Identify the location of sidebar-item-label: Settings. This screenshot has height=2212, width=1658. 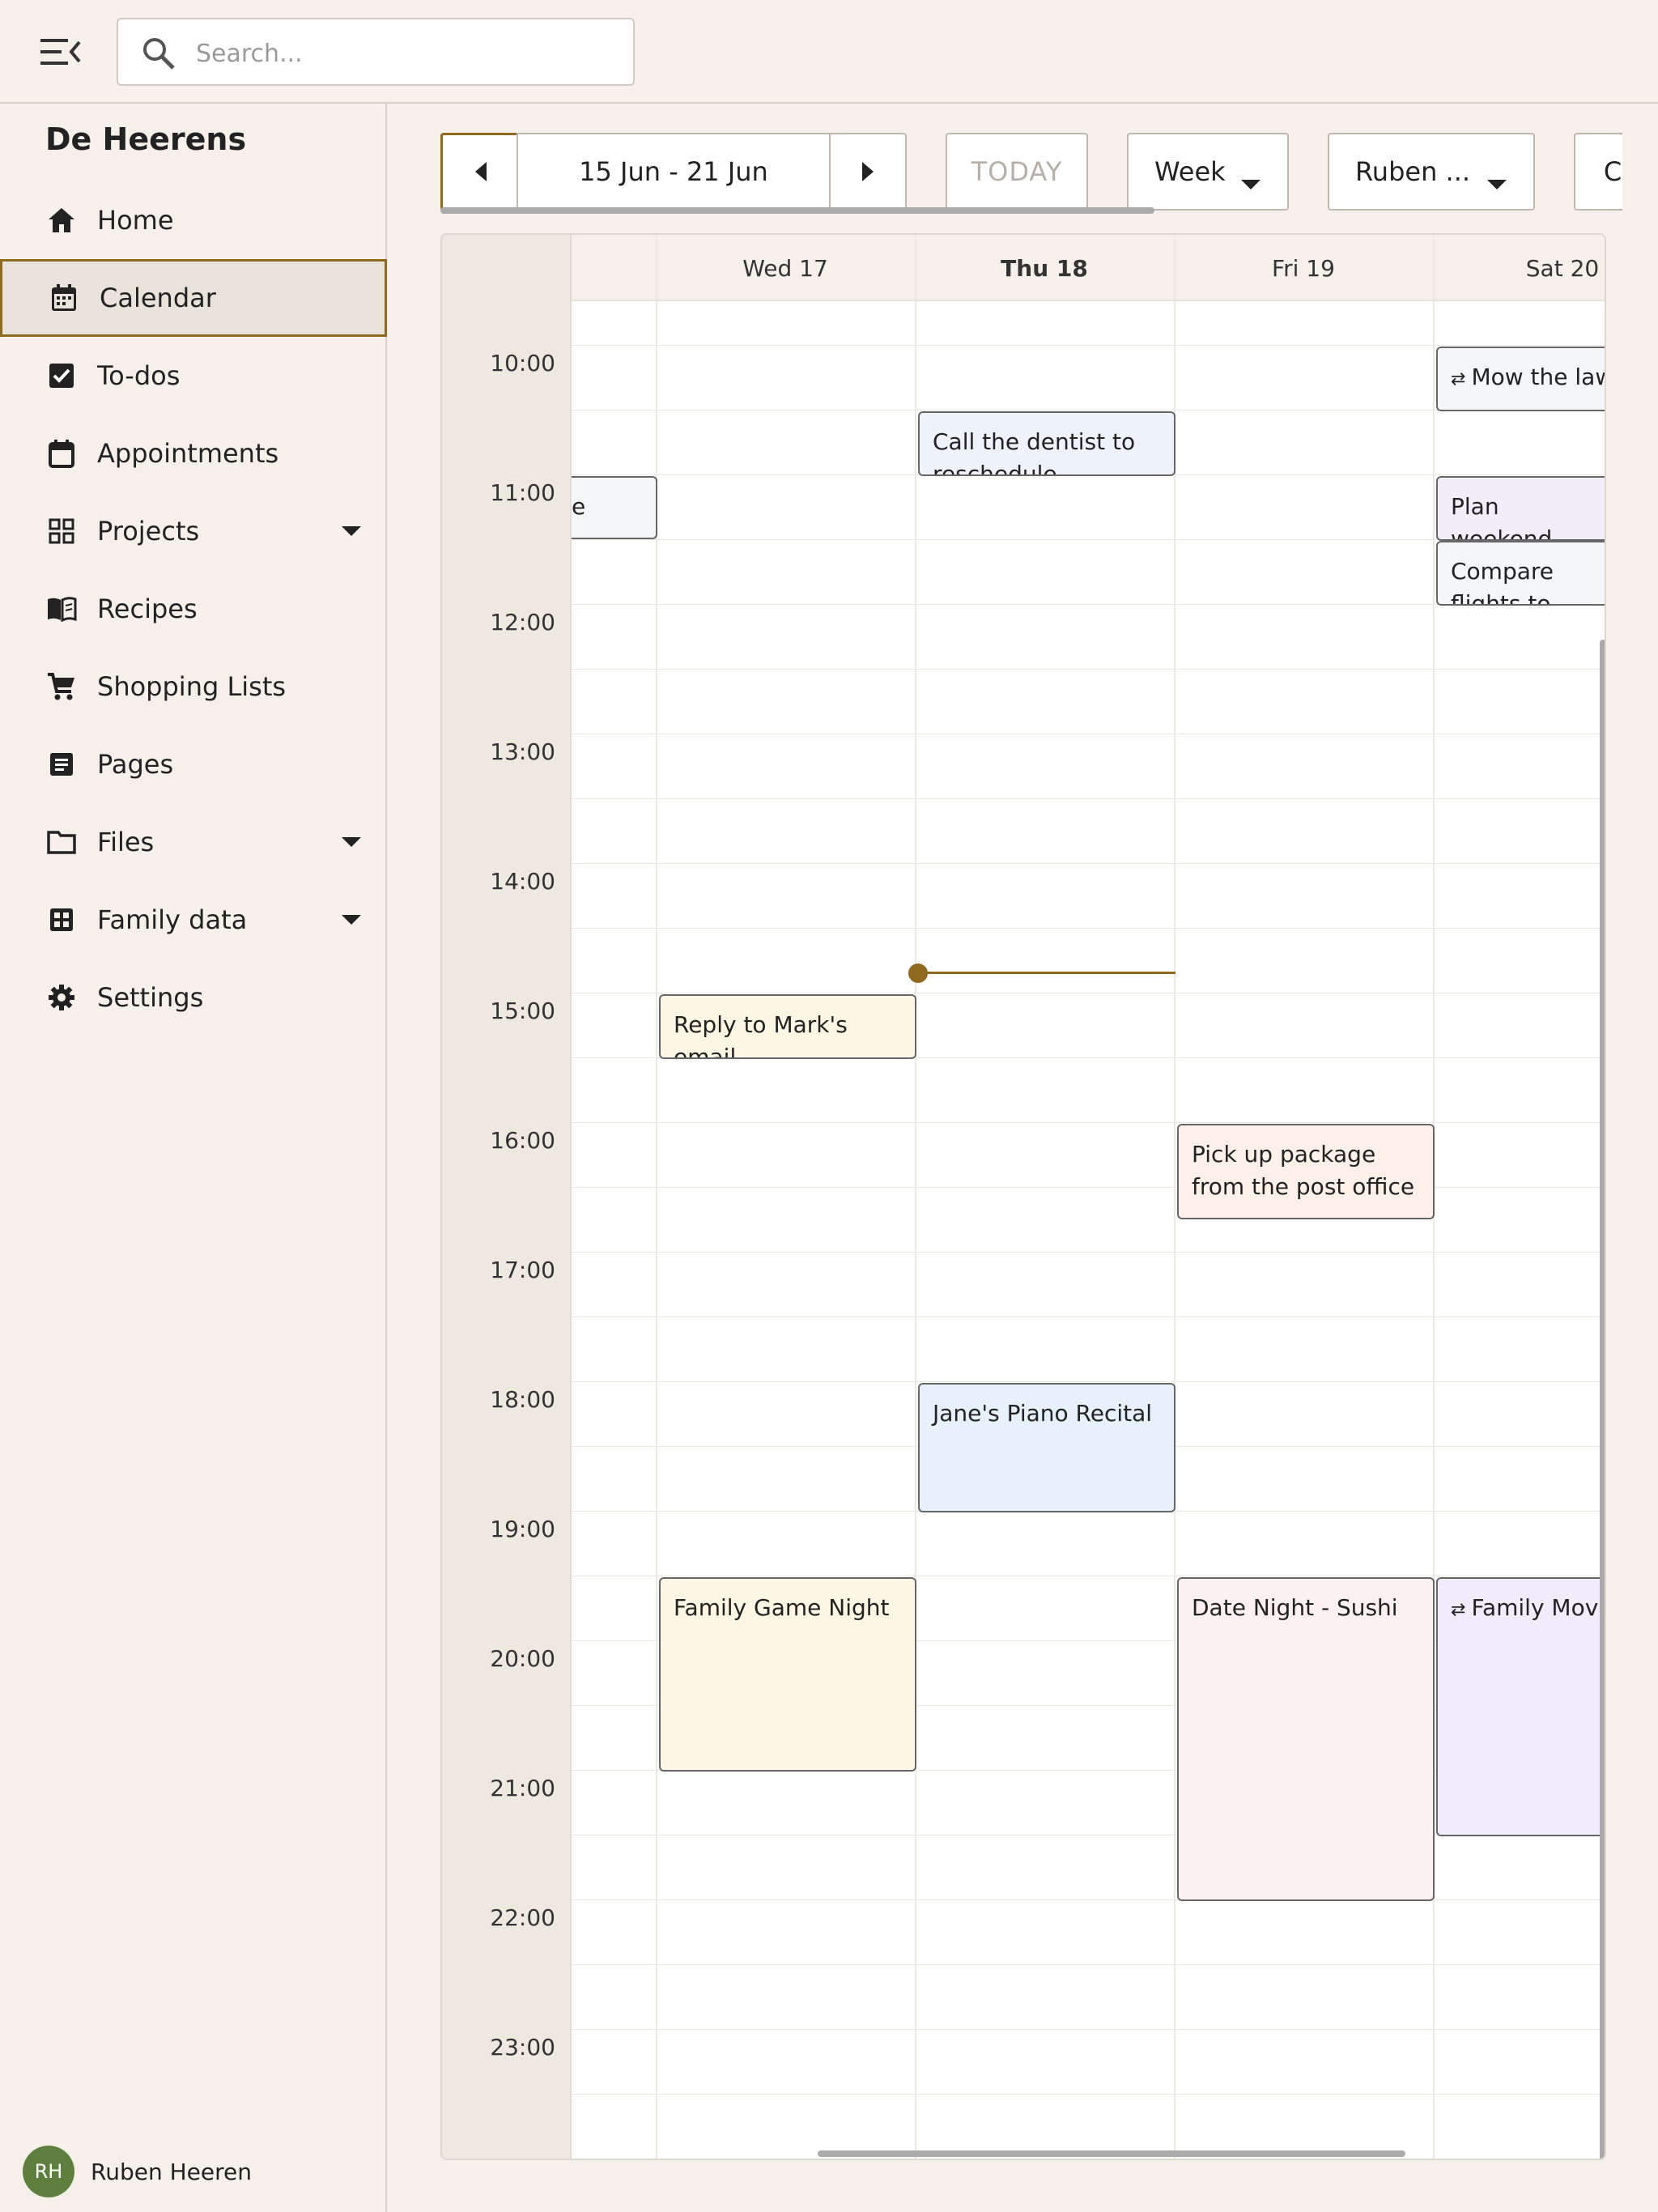
(150, 998).